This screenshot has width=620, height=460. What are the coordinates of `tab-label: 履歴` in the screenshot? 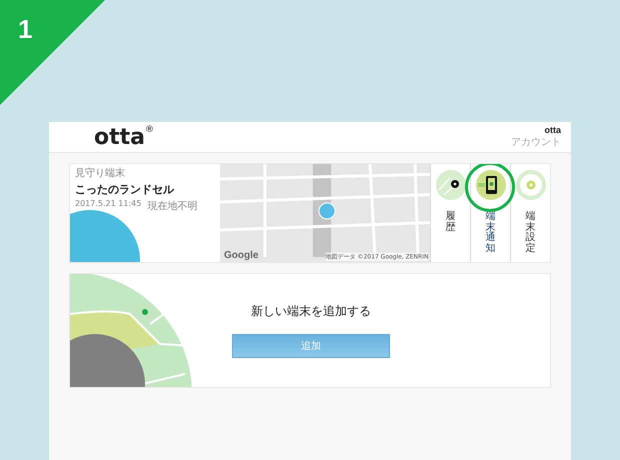 It's located at (451, 222).